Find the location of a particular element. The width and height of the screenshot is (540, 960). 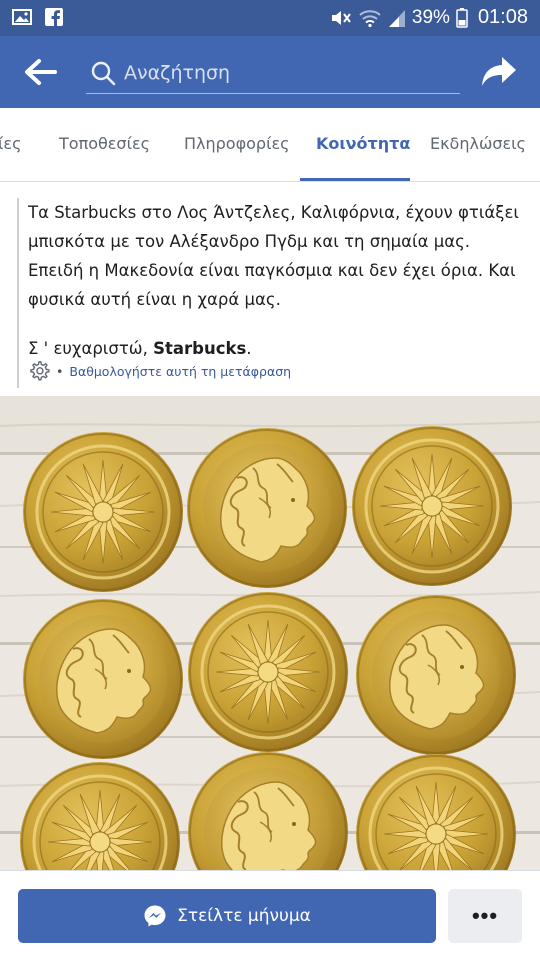

rate-translation-link: Βαθμολογήστε αυτή τη μετάφραση is located at coordinates (180, 371).